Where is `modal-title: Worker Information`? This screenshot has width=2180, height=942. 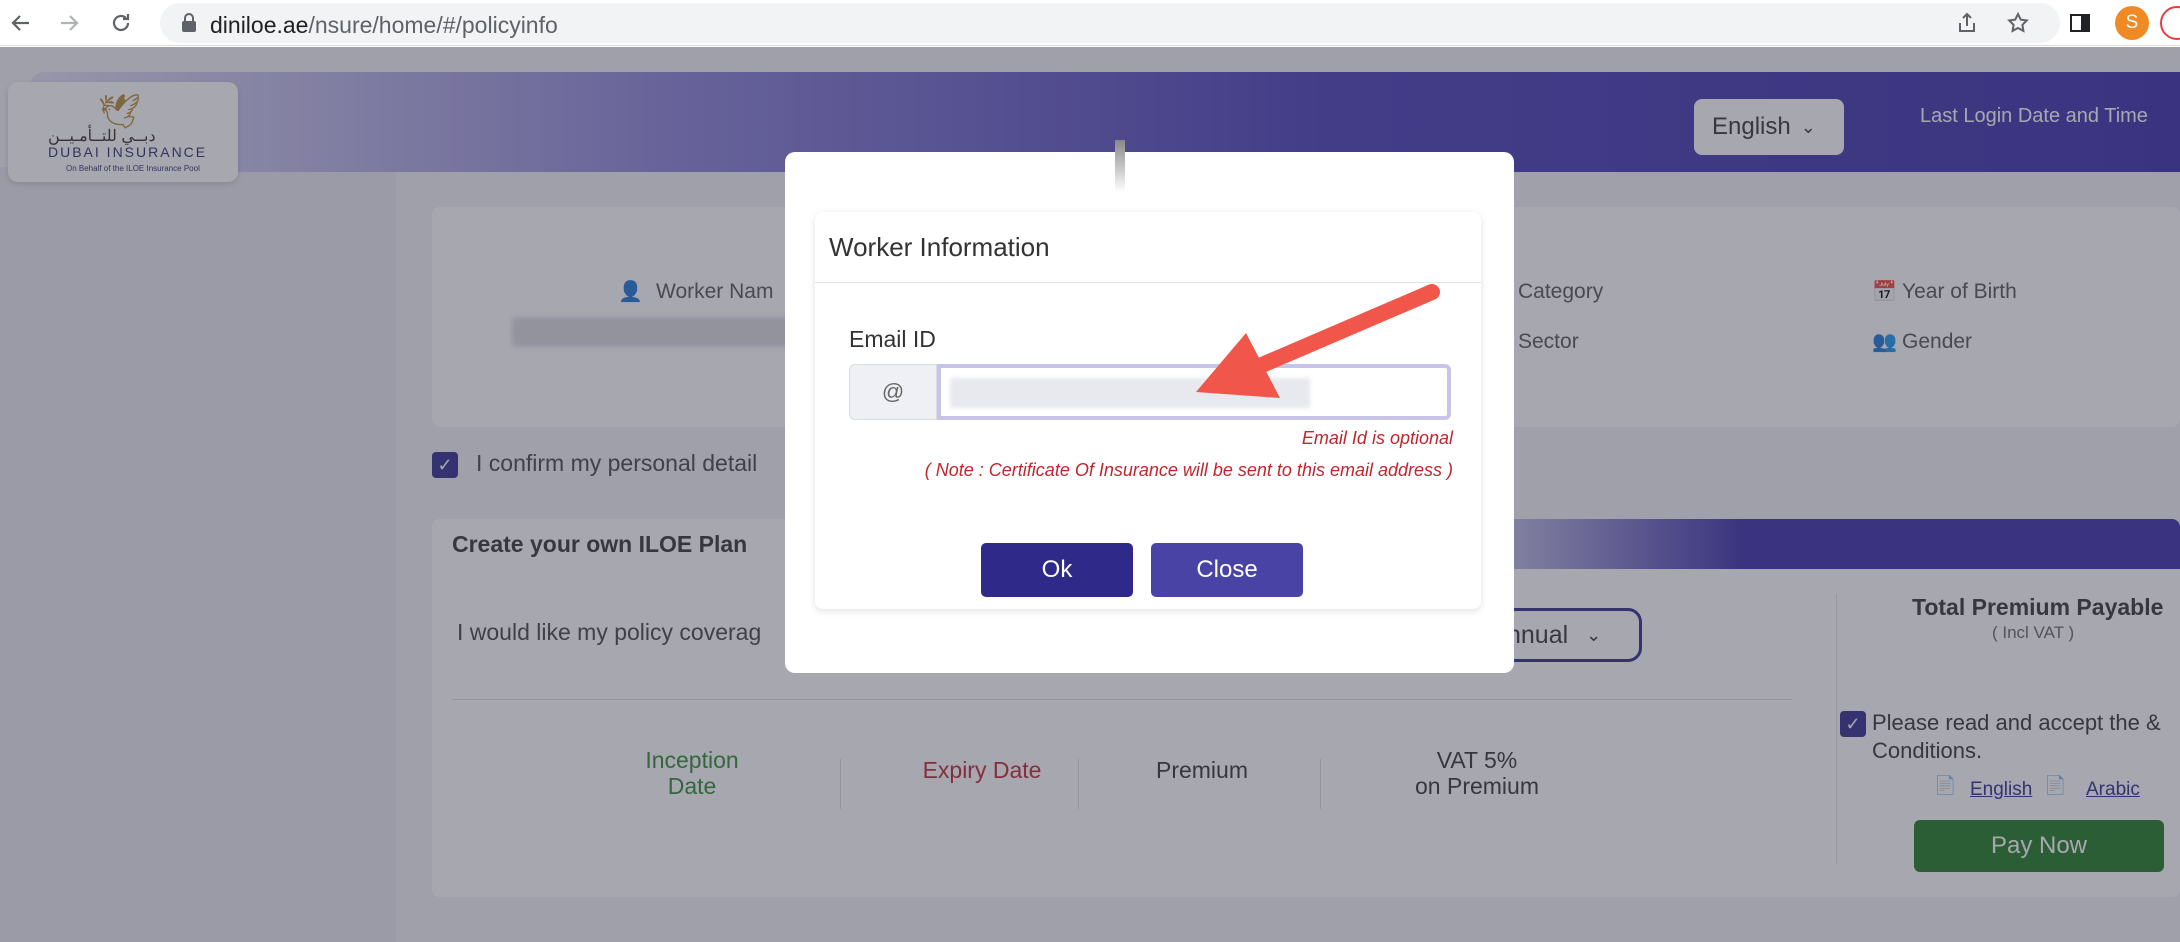
modal-title: Worker Information is located at coordinates (939, 247).